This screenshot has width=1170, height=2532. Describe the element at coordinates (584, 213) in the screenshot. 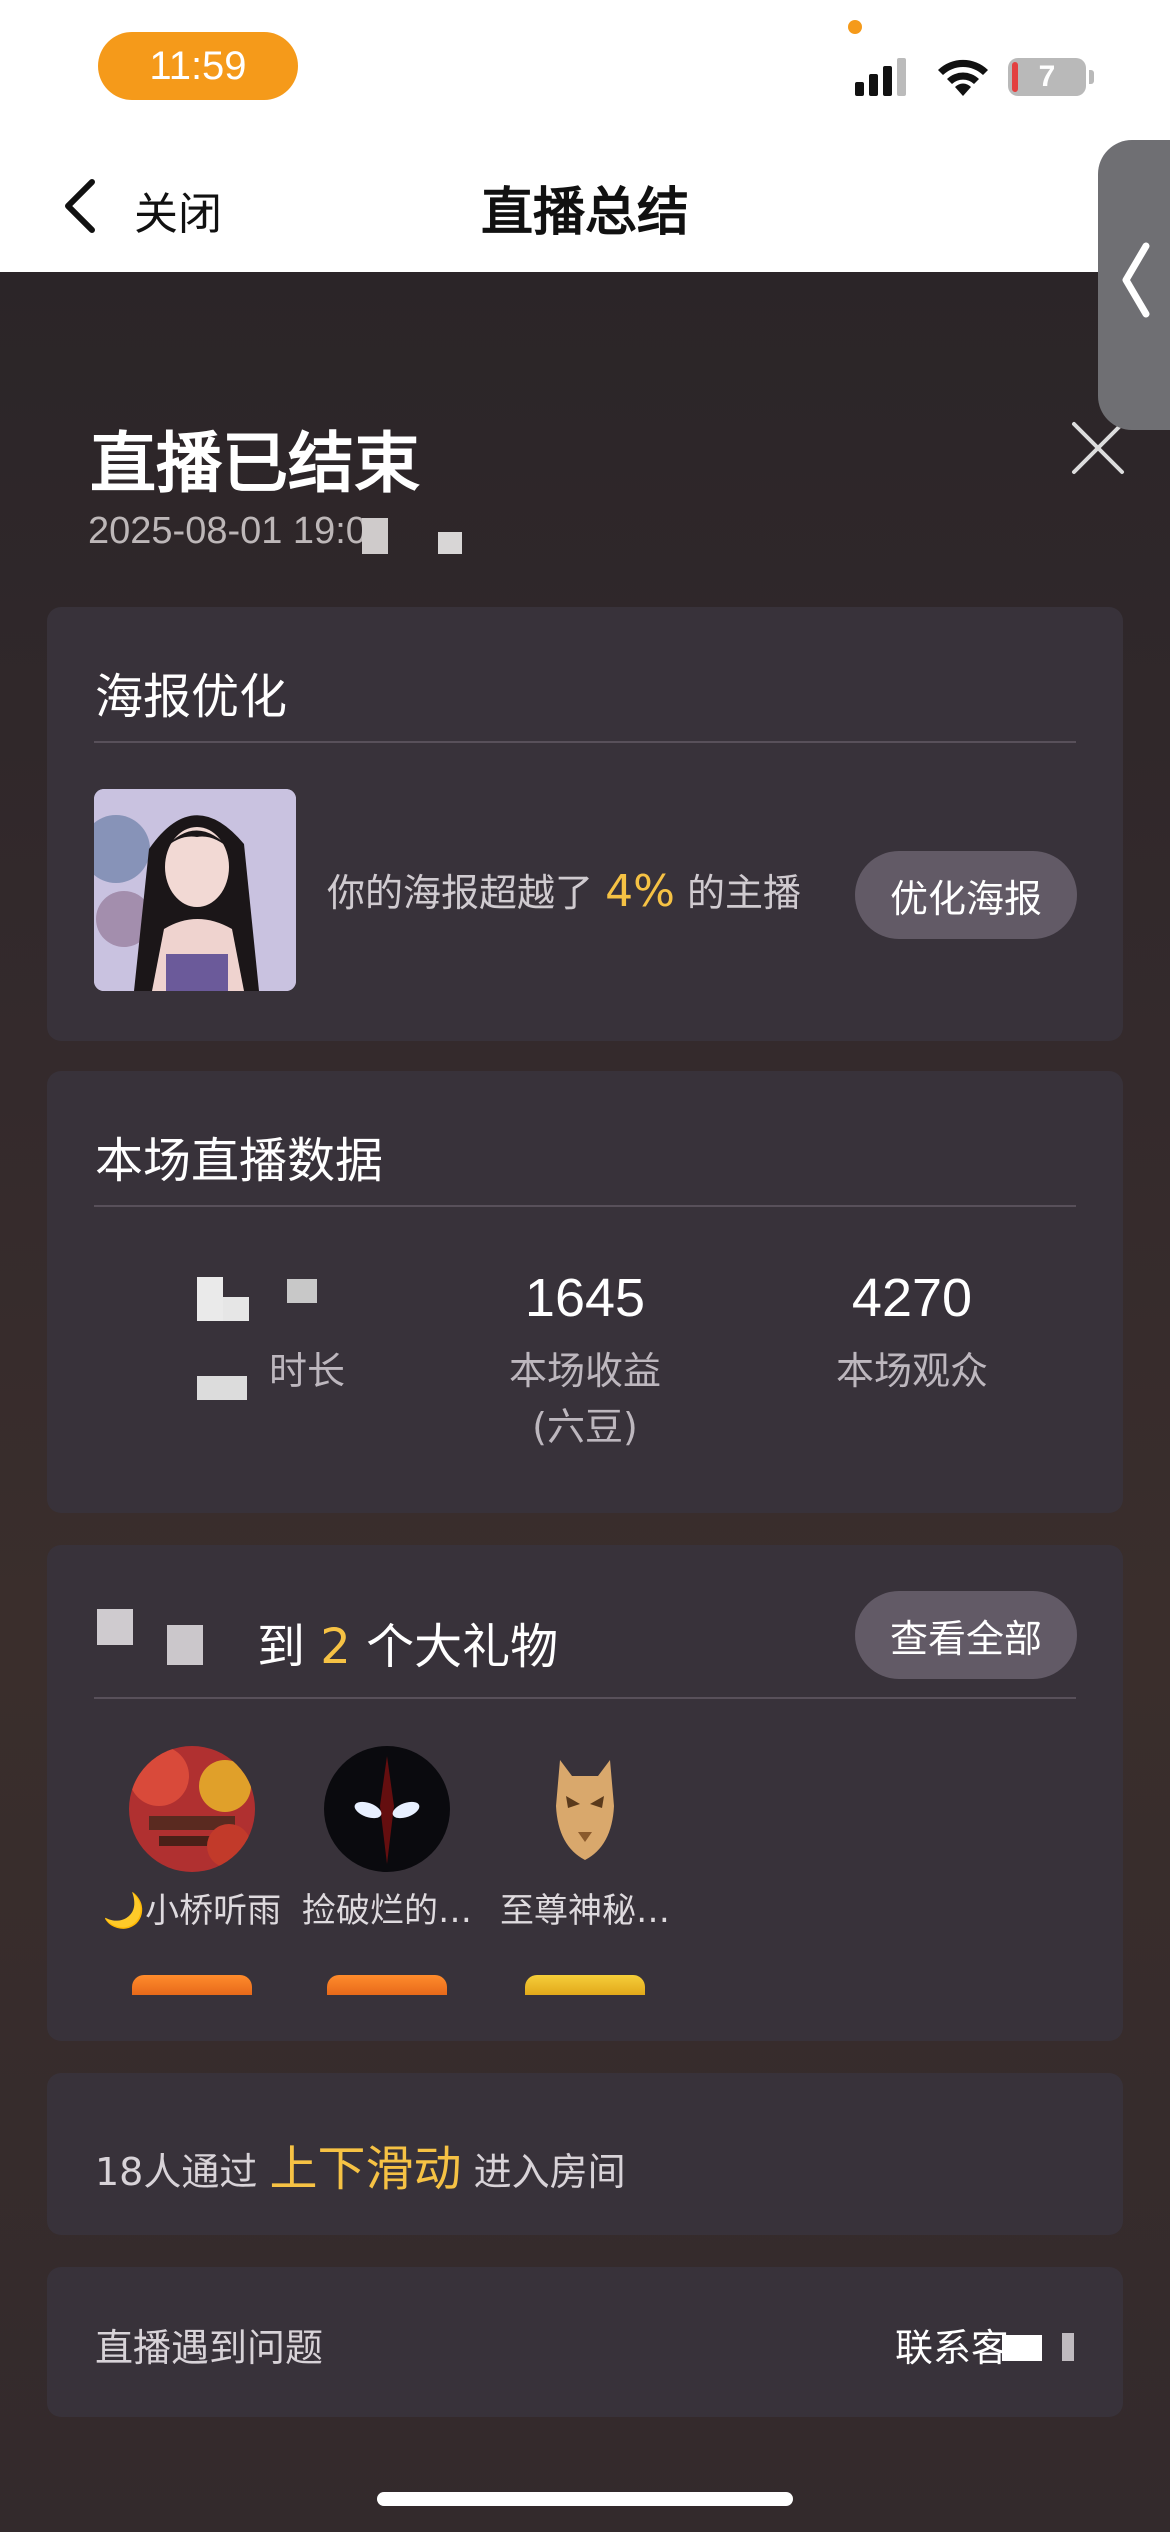

I see `page-title: 直播总结` at that location.